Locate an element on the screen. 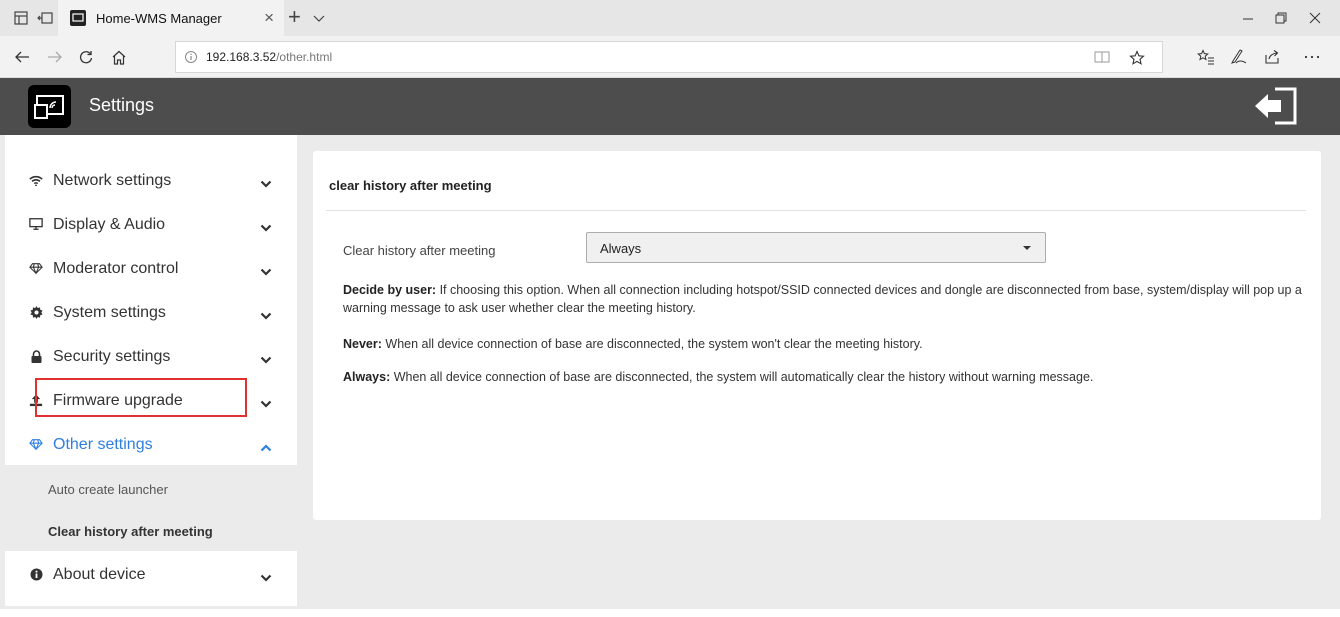 The image size is (1340, 617). restore-icon is located at coordinates (1281, 18).